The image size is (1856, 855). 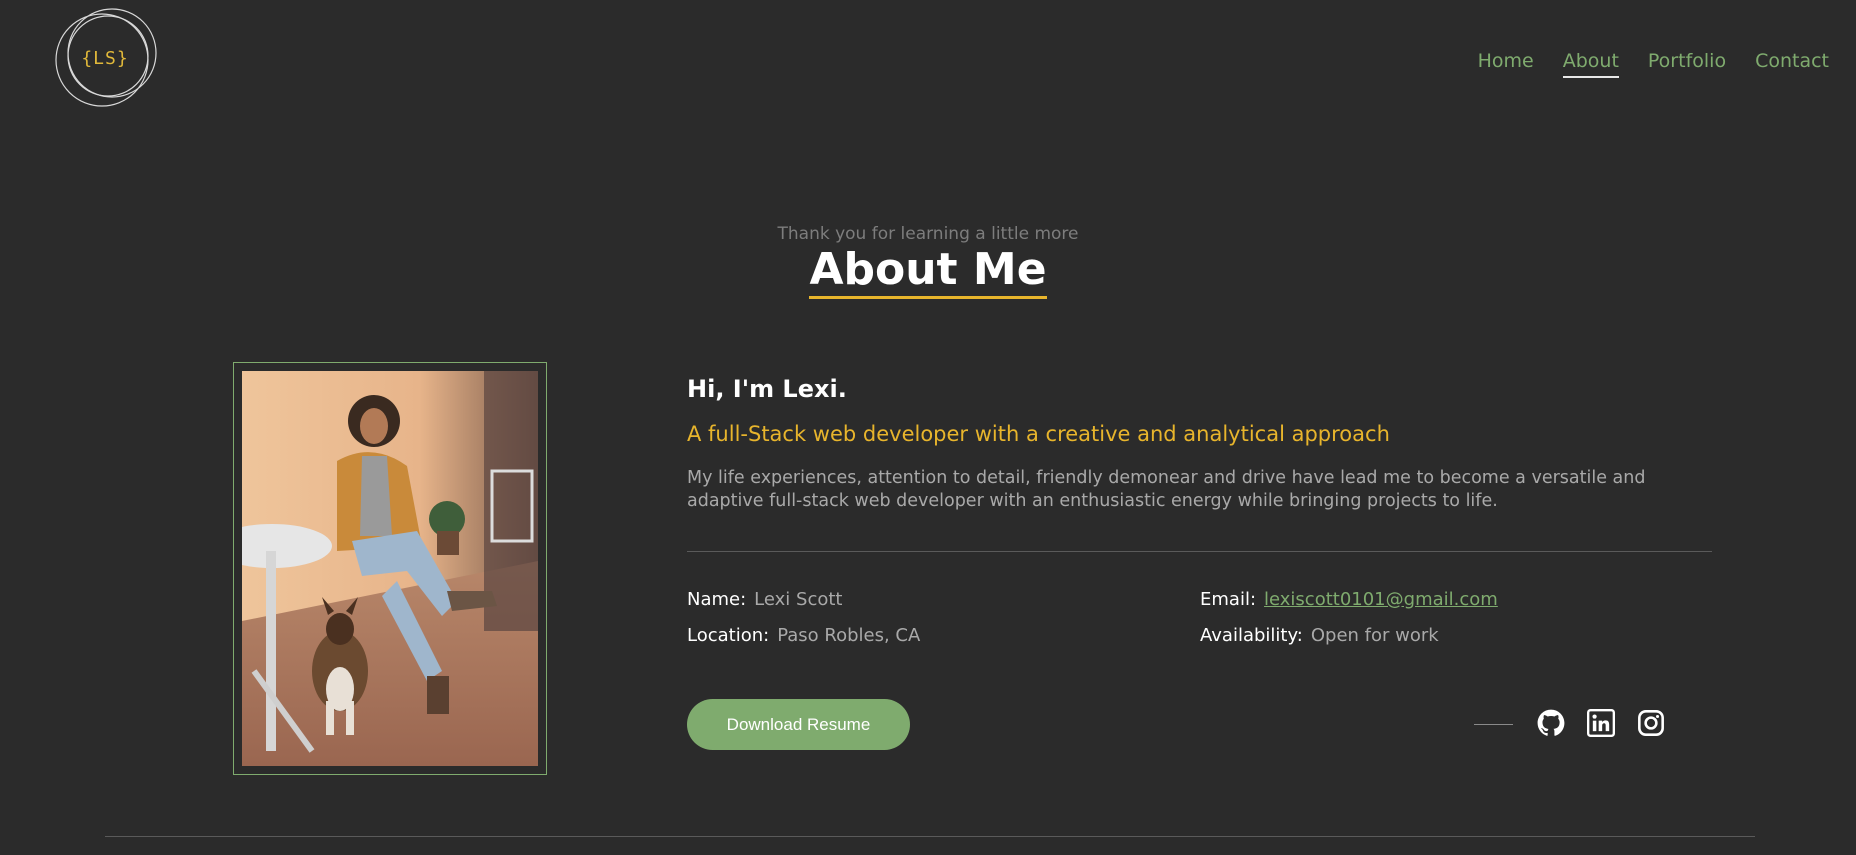 What do you see at coordinates (1590, 64) in the screenshot?
I see `nav-about: About` at bounding box center [1590, 64].